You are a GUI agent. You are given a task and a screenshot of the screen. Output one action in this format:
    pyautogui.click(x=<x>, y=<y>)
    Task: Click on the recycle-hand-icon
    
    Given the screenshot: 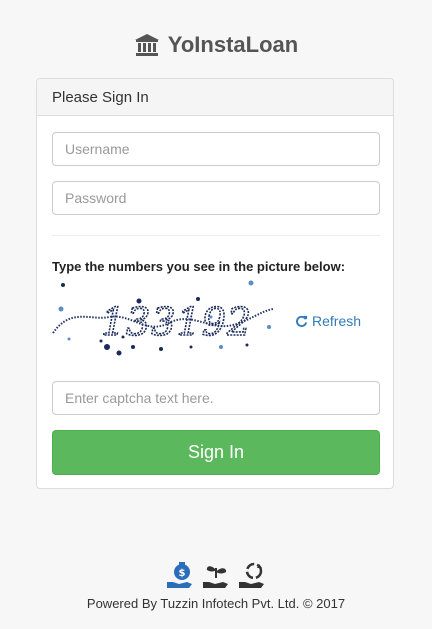 What is the action you would take?
    pyautogui.click(x=251, y=575)
    